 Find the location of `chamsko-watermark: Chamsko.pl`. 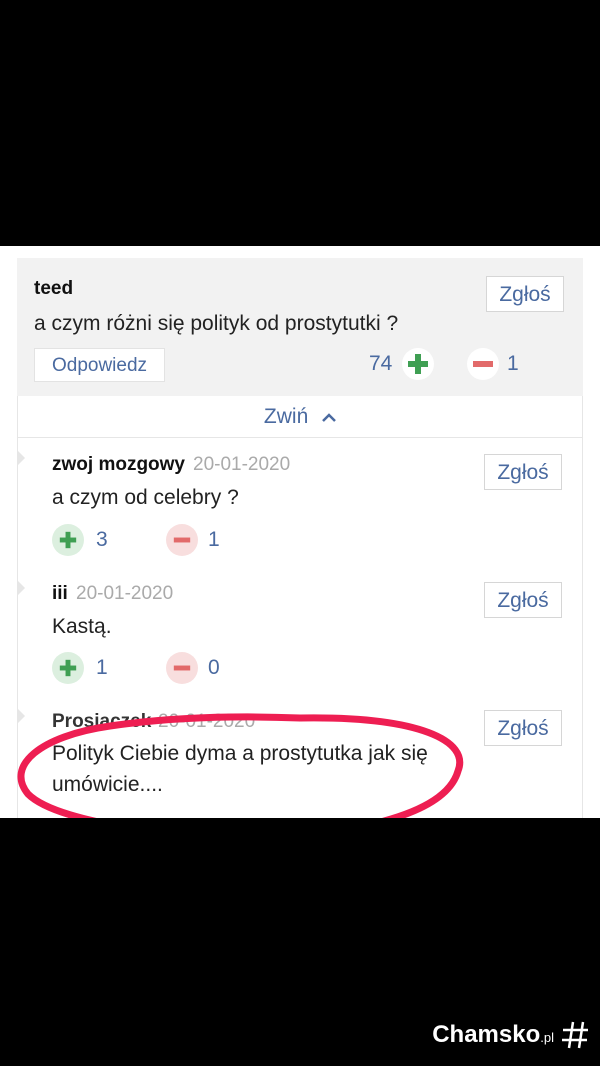

chamsko-watermark: Chamsko.pl is located at coordinates (511, 1035).